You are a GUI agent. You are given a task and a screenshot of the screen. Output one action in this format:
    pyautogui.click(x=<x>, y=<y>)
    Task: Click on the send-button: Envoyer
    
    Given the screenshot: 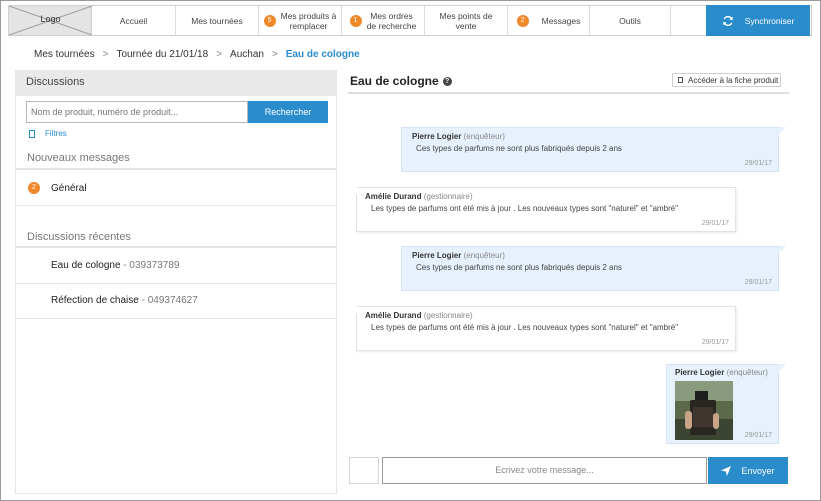 What is the action you would take?
    pyautogui.click(x=748, y=470)
    